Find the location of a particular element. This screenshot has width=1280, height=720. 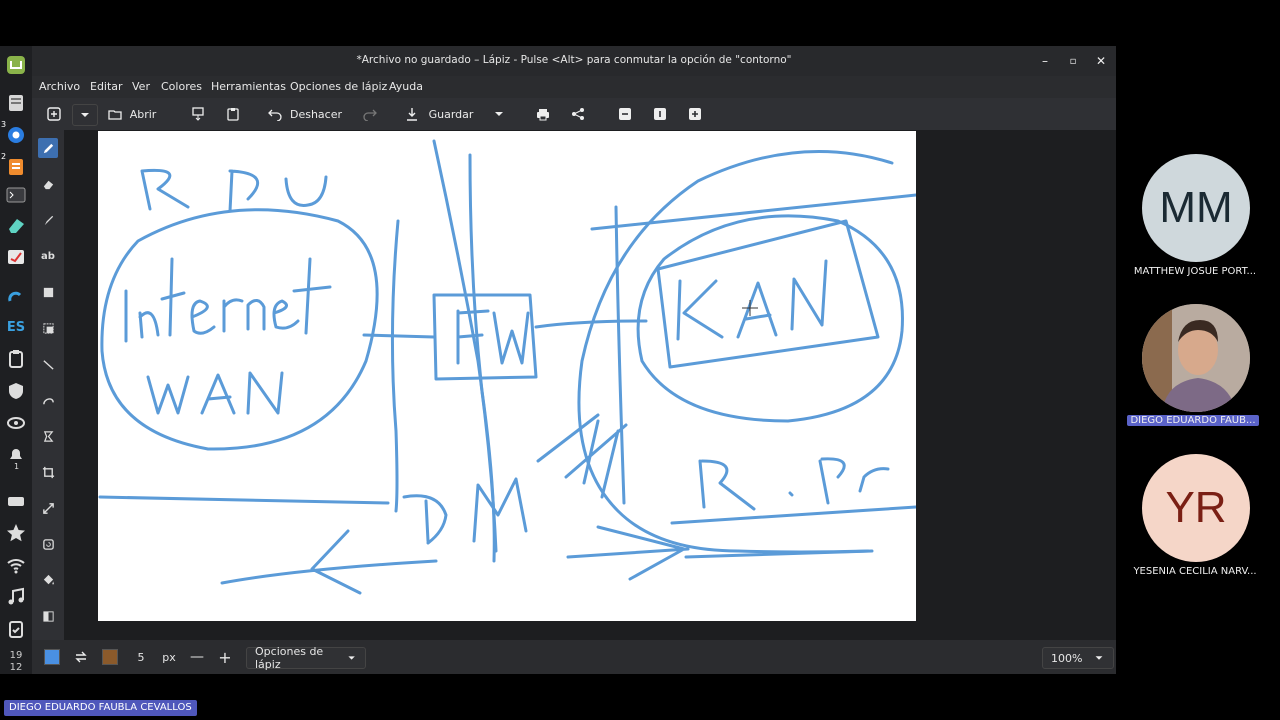

undo-button: Deshacer is located at coordinates (305, 114).